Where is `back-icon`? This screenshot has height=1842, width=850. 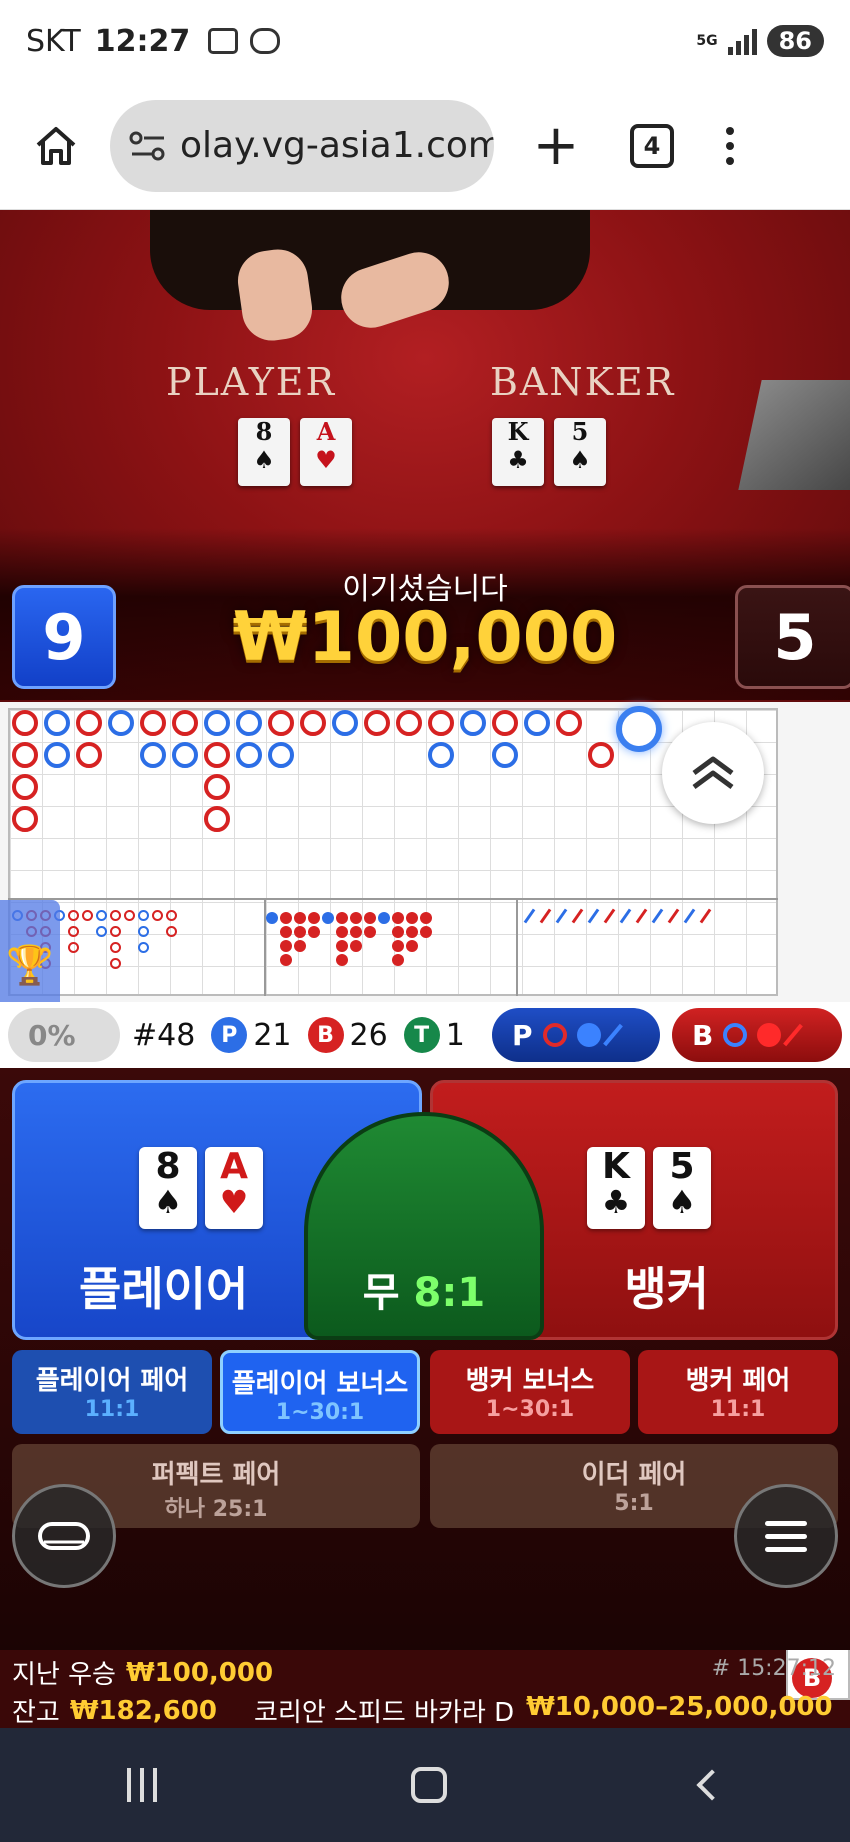 back-icon is located at coordinates (712, 1785).